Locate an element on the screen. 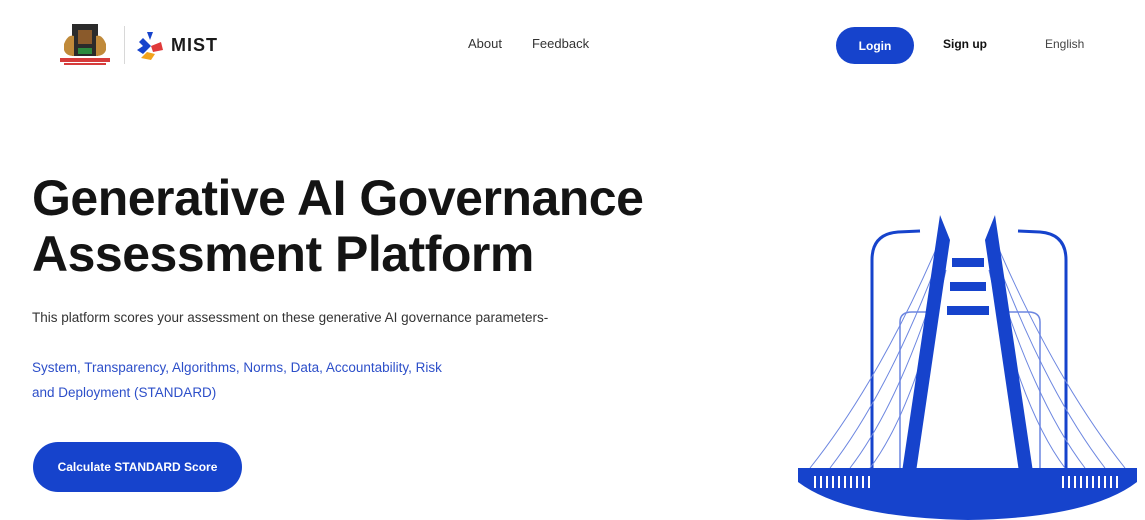  logo-group: MIST is located at coordinates (136, 45).